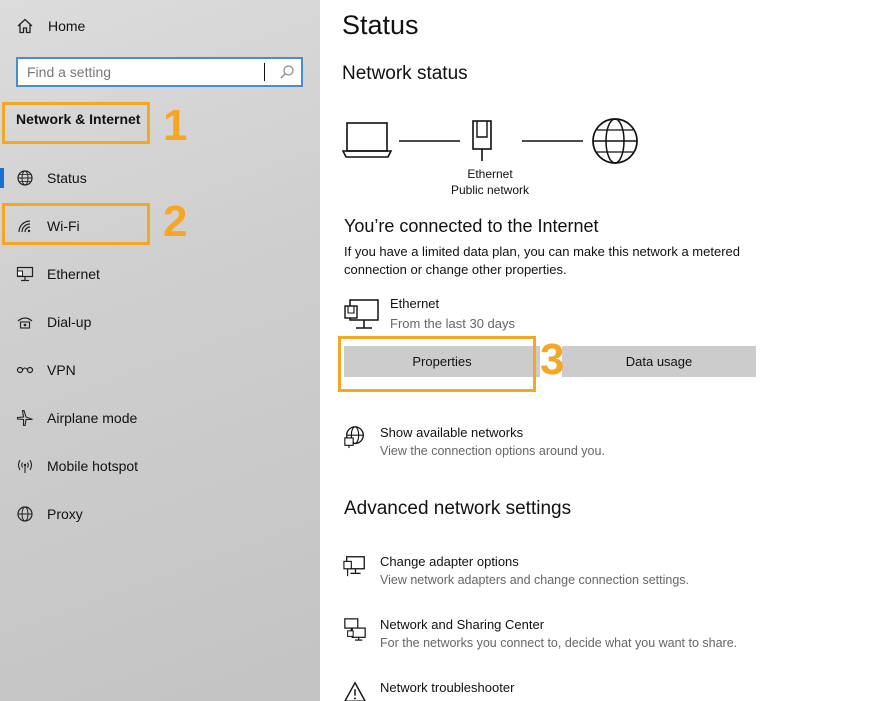 This screenshot has width=875, height=701. I want to click on sidebar-item-label: Status, so click(67, 178).